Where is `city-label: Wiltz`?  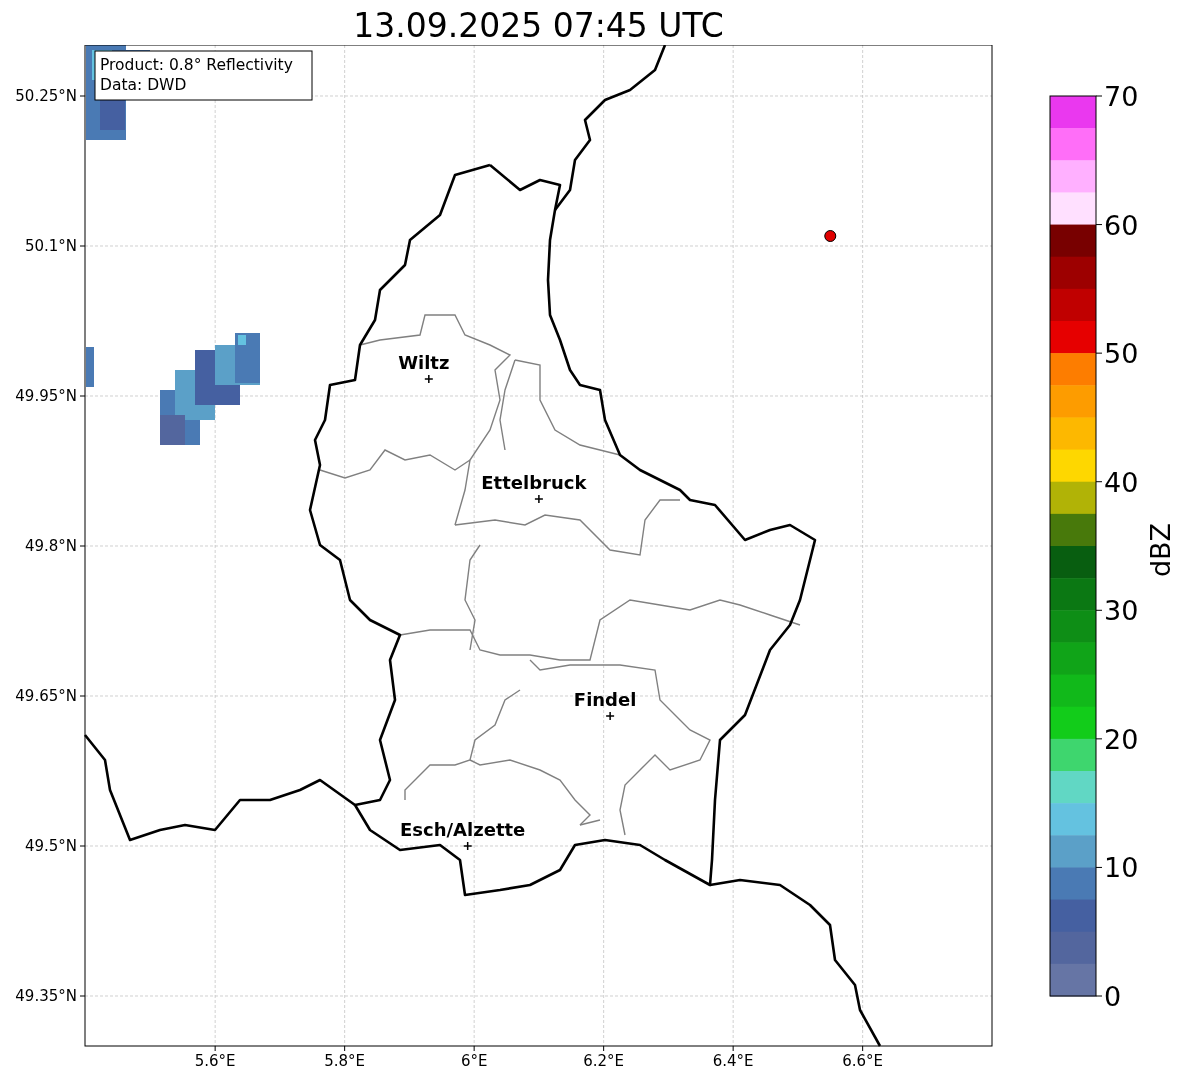
city-label: Wiltz is located at coordinates (424, 362).